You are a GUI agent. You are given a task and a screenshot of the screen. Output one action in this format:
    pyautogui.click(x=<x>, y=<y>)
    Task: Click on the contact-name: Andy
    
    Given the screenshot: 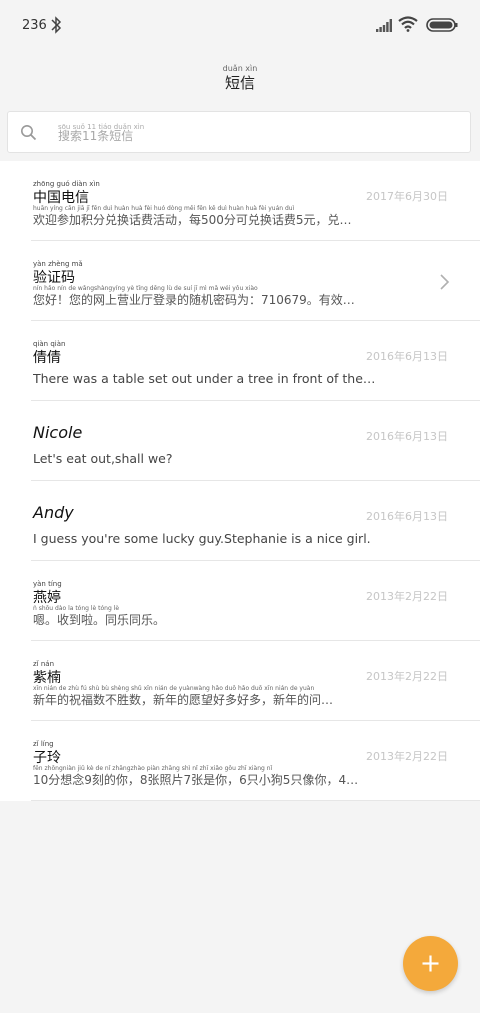 What is the action you would take?
    pyautogui.click(x=53, y=512)
    